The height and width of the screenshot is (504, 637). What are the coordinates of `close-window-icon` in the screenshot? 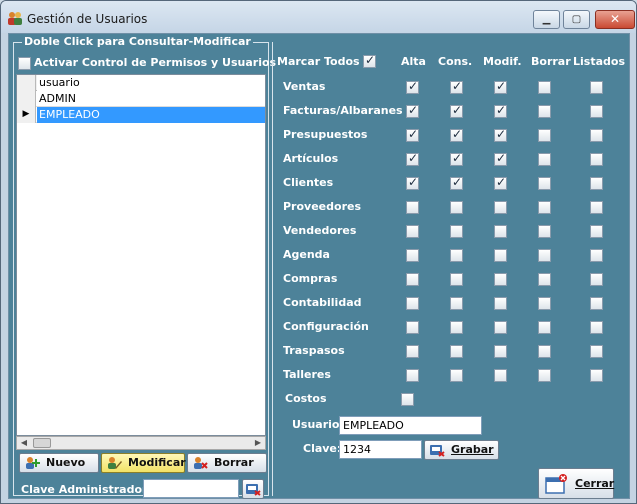 It's located at (556, 484).